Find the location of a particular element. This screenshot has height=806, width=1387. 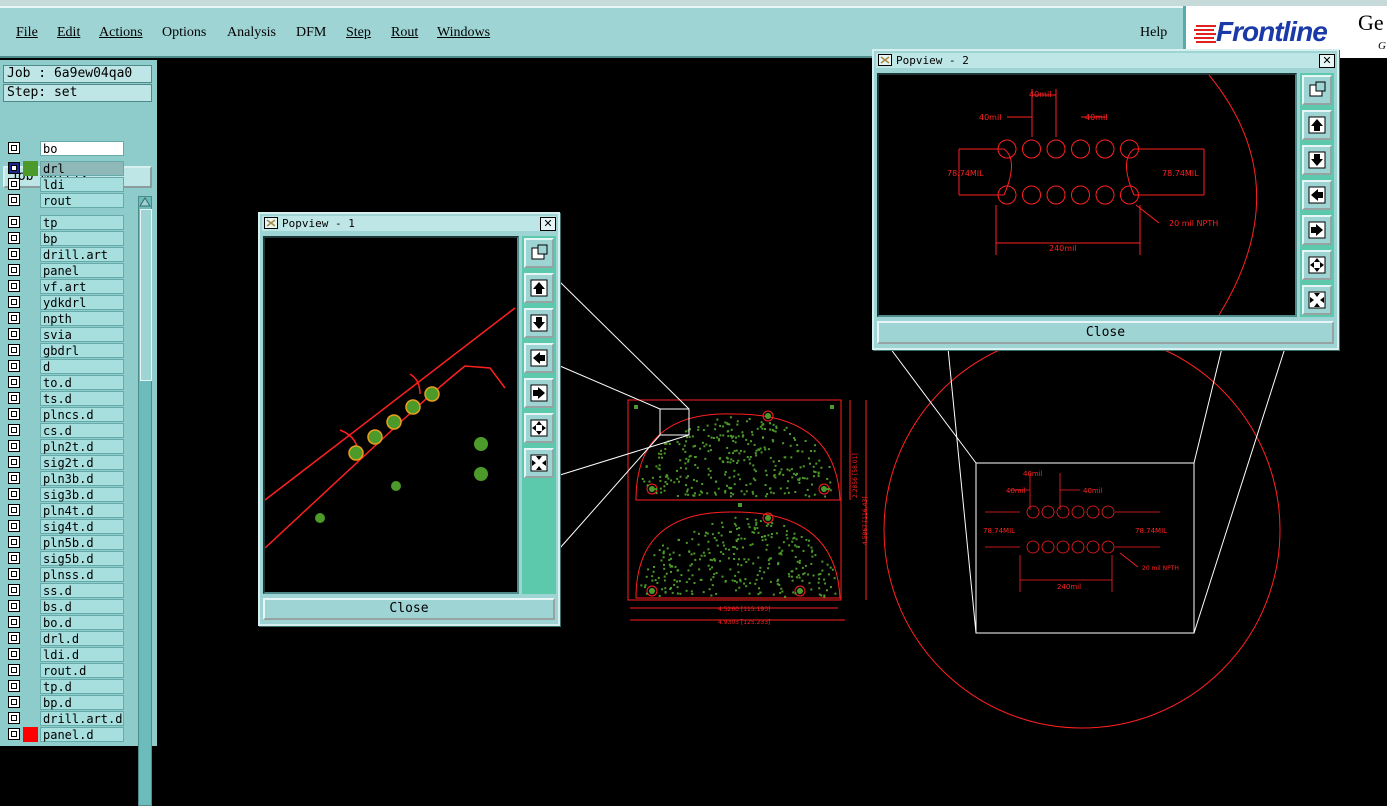

popview-1-toolbar is located at coordinates (539, 415).